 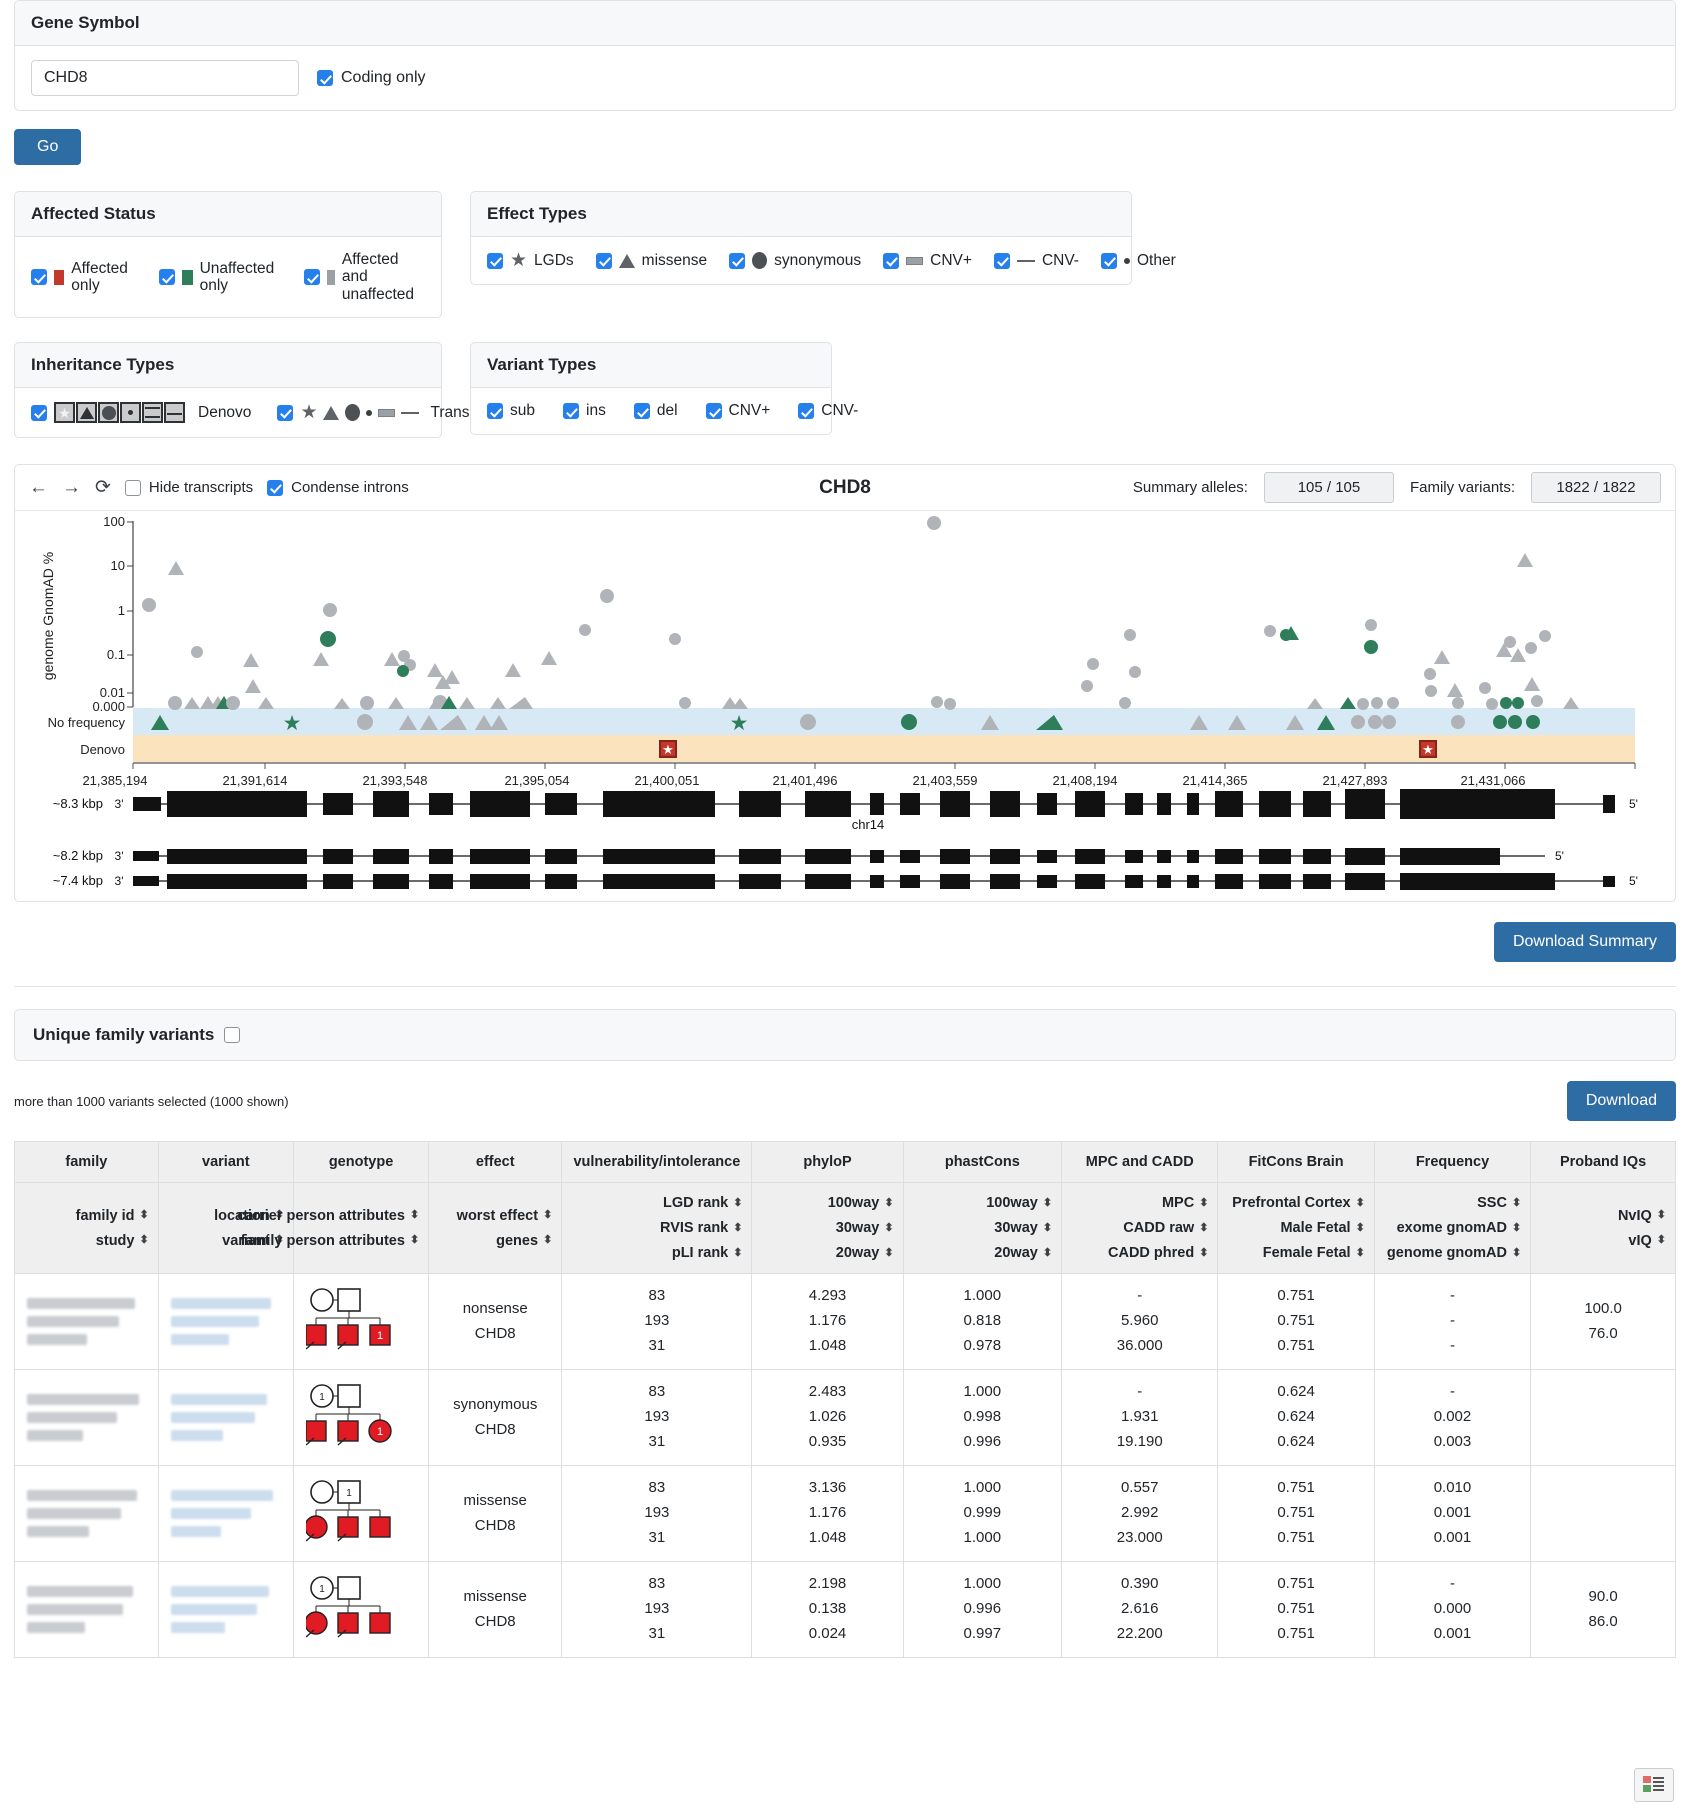 I want to click on inheritance-types-panel: Inheritance Types ★ Denovo ★, so click(x=263, y=390).